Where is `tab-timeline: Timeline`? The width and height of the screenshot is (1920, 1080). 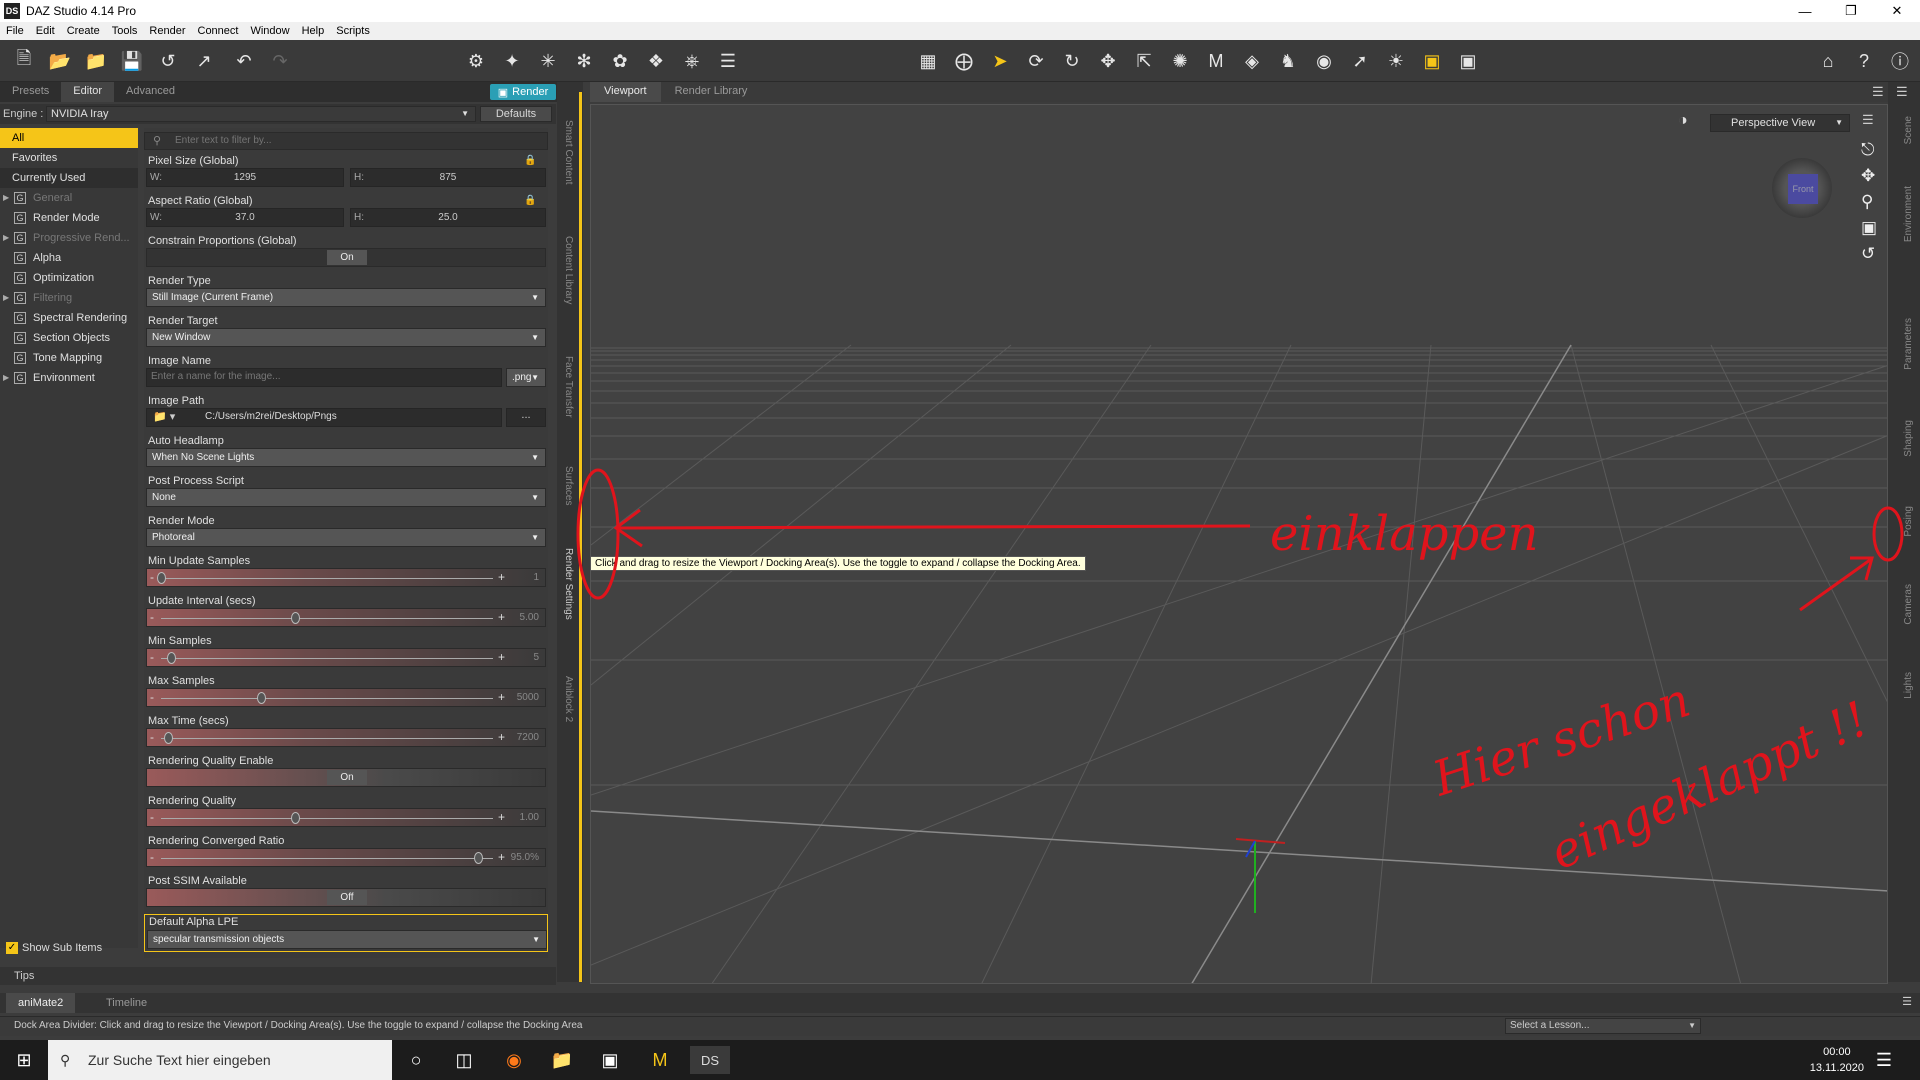
tab-timeline: Timeline is located at coordinates (126, 1003).